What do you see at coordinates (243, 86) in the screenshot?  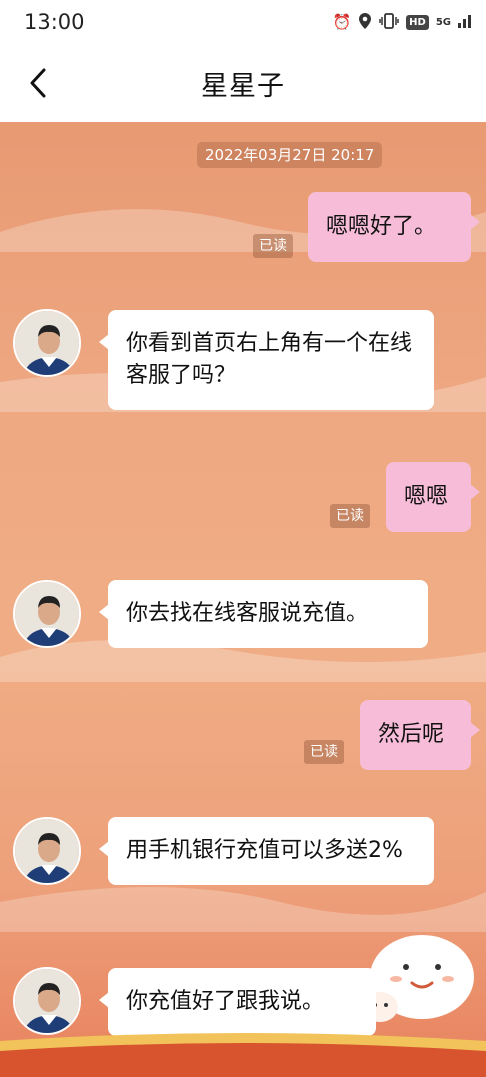 I see `chat-title: 星星子` at bounding box center [243, 86].